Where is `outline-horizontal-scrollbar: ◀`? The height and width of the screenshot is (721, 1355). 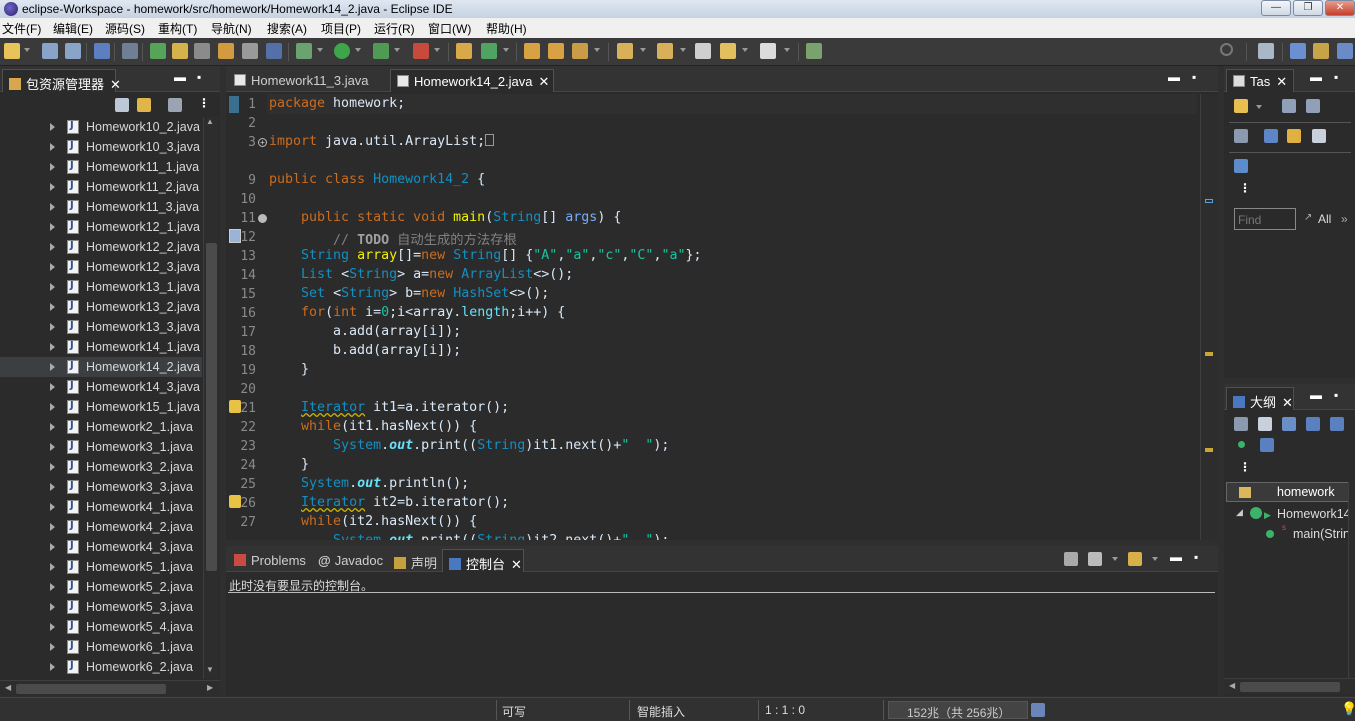
outline-horizontal-scrollbar: ◀ is located at coordinates (1289, 686).